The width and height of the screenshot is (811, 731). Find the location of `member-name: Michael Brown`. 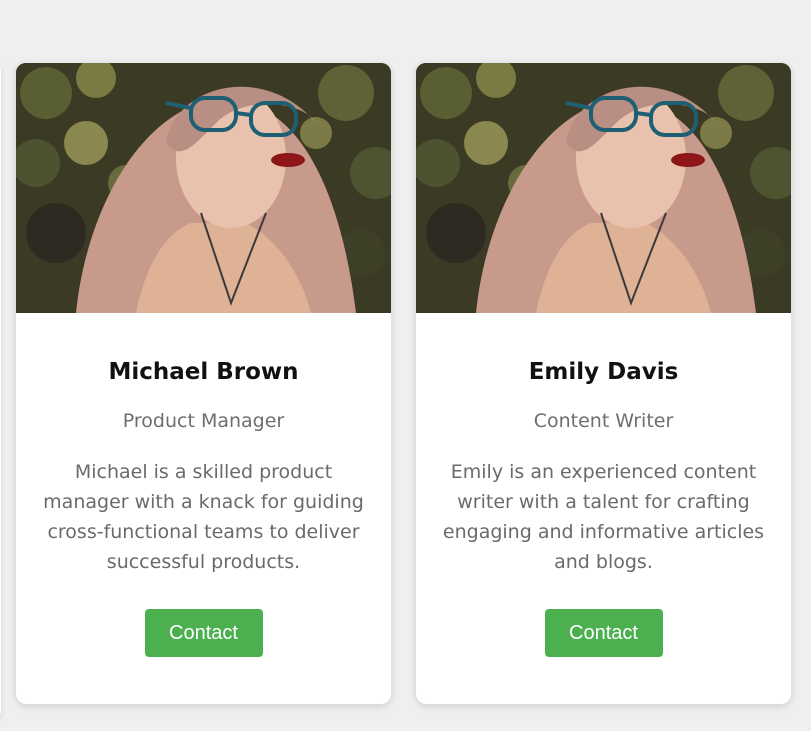

member-name: Michael Brown is located at coordinates (203, 372).